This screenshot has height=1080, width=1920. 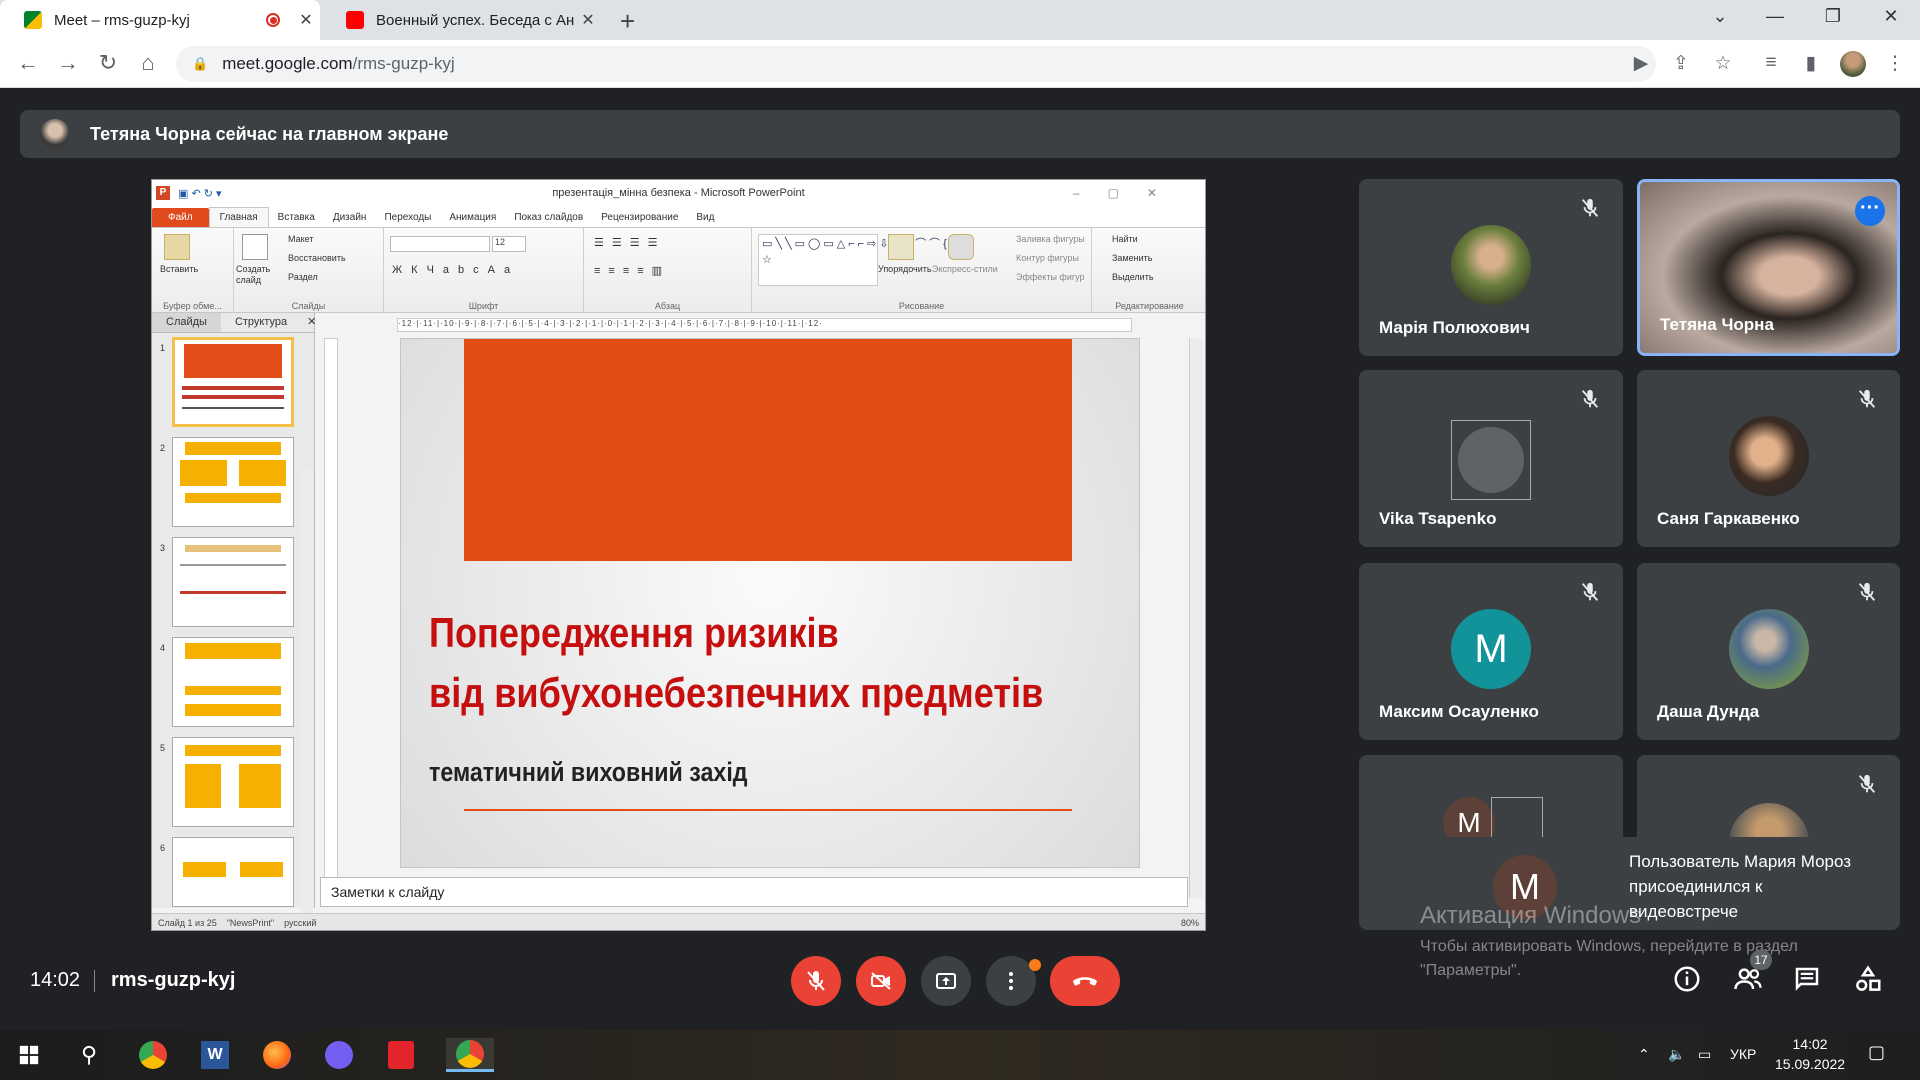 I want to click on shape-fill-label: Заливка фигуры, so click(x=1050, y=239).